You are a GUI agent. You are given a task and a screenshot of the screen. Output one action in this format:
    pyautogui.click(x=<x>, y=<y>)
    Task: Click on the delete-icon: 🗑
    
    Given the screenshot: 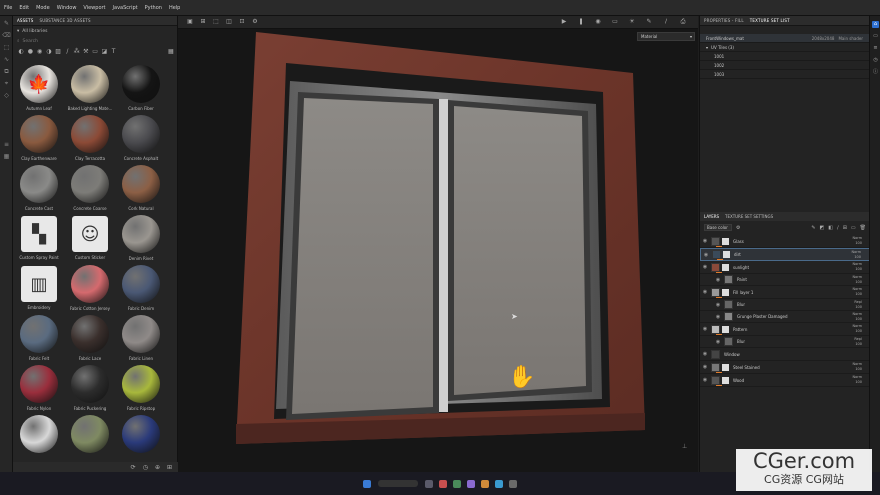 What is the action you would take?
    pyautogui.click(x=863, y=228)
    